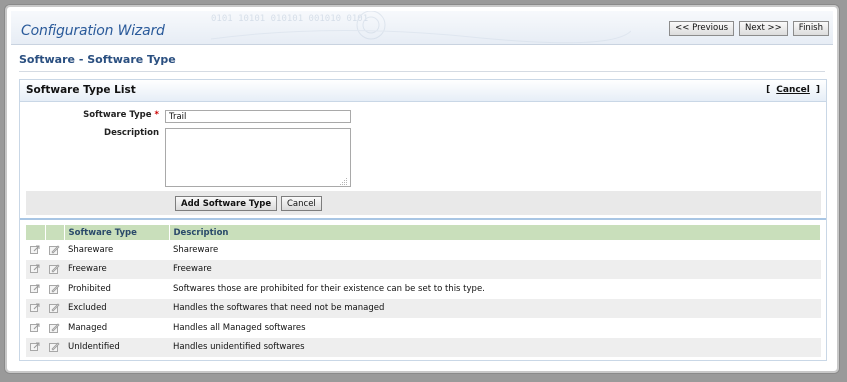 This screenshot has width=847, height=382. What do you see at coordinates (423, 203) in the screenshot?
I see `form-action-bar: Add Software Type Cancel` at bounding box center [423, 203].